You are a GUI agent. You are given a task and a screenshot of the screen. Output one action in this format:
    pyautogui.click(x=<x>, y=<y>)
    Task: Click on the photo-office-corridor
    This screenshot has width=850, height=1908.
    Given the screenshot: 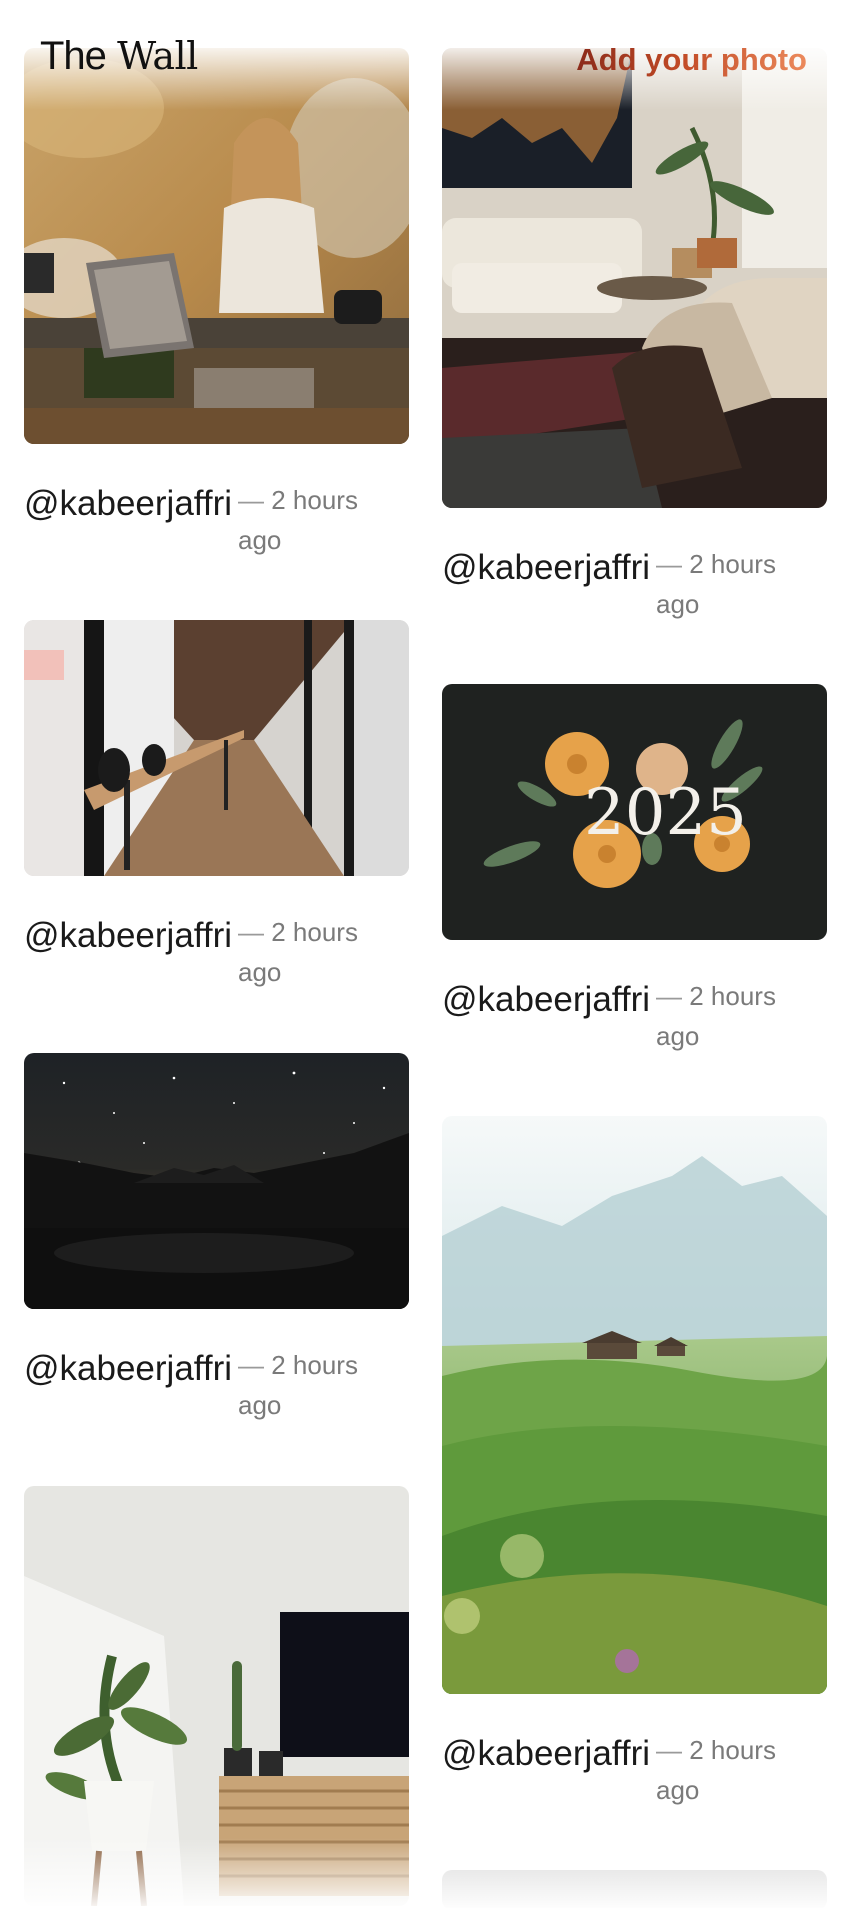 What is the action you would take?
    pyautogui.click(x=216, y=748)
    